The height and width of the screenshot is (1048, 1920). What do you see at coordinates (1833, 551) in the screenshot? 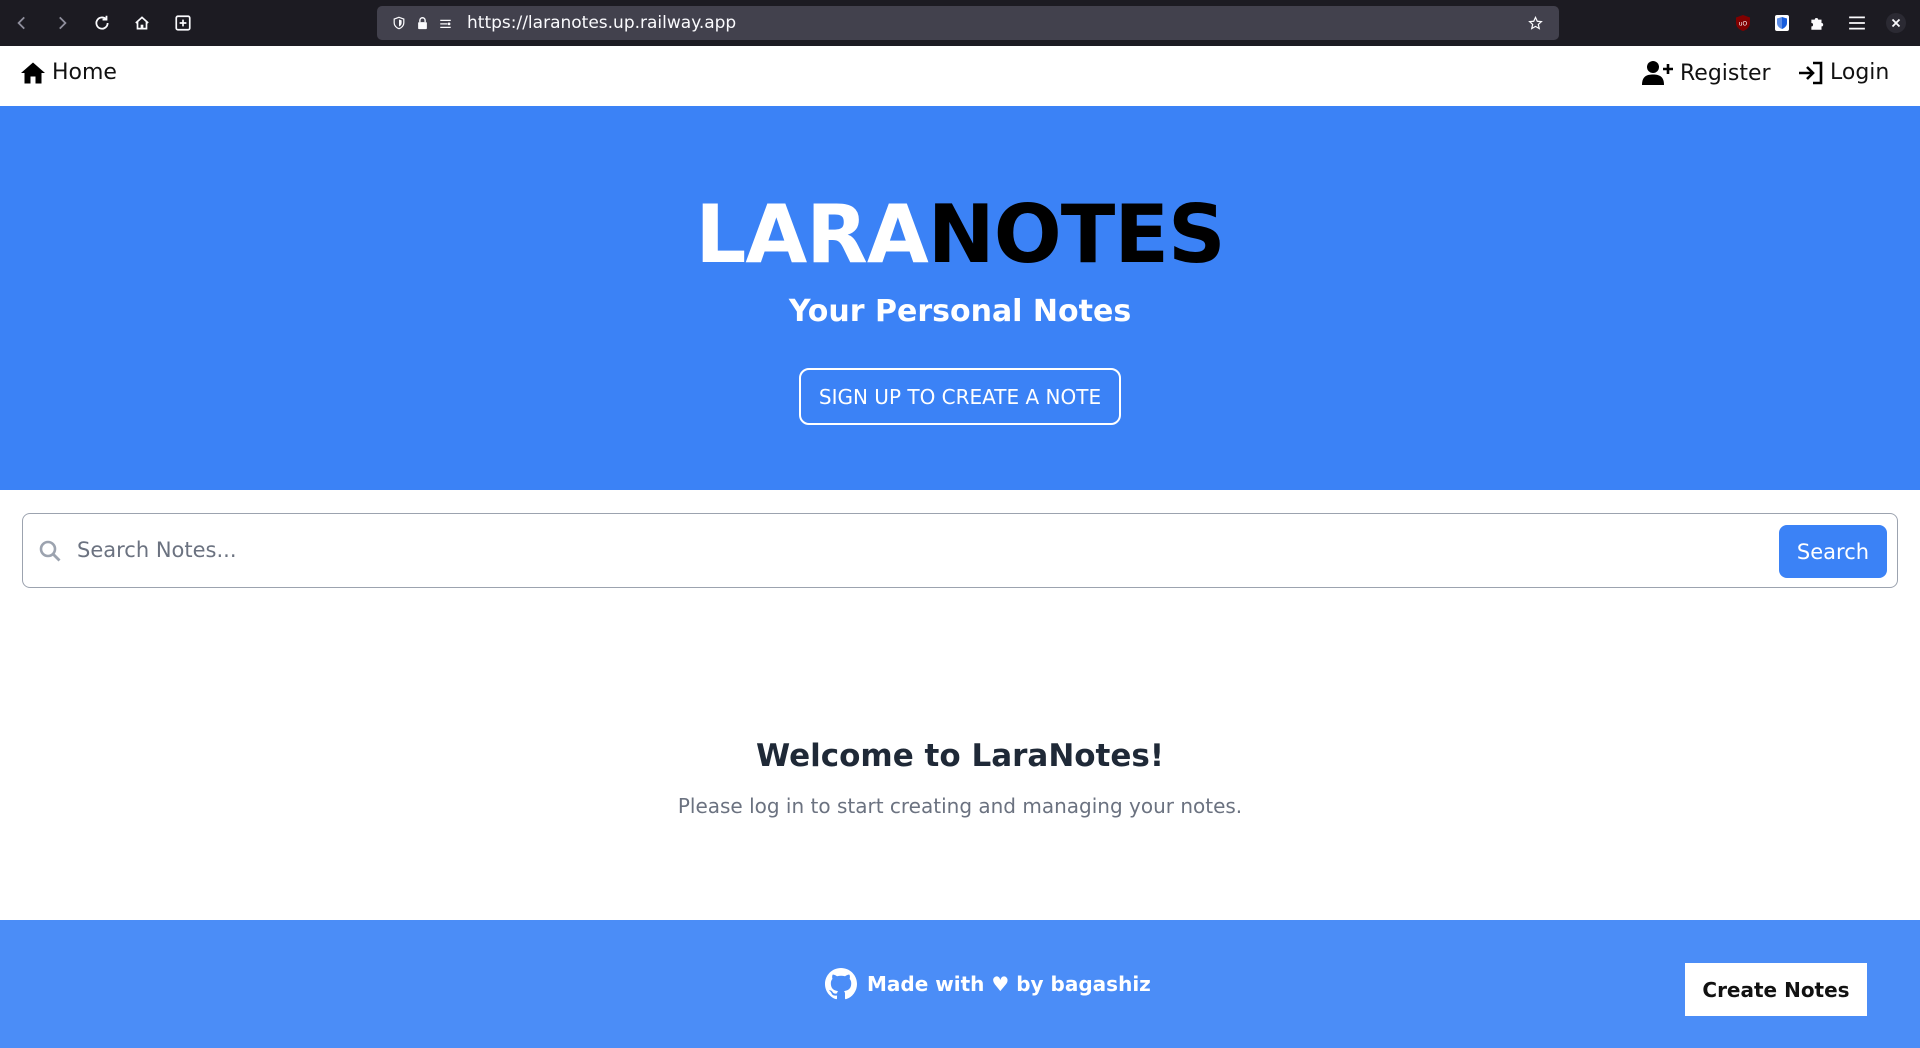
I see `search-button: Search` at bounding box center [1833, 551].